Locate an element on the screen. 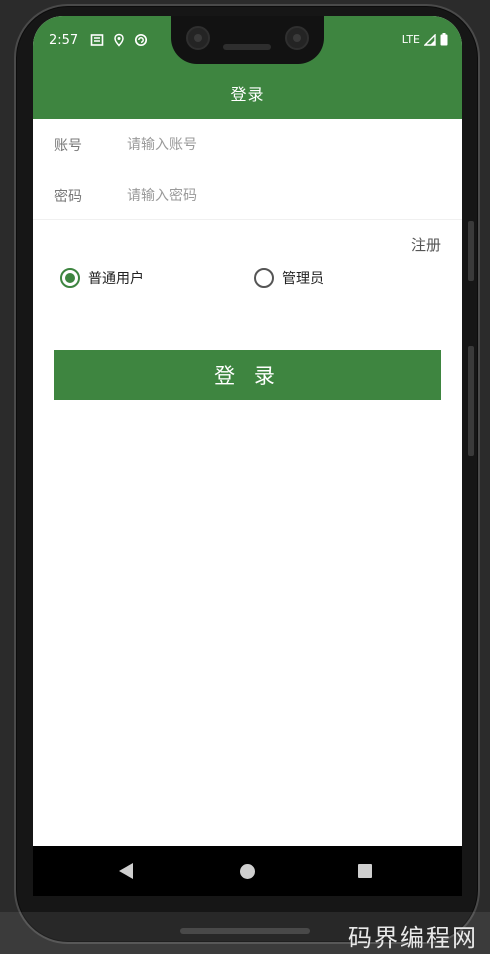 Image resolution: width=490 pixels, height=954 pixels. camera-notch is located at coordinates (247, 40).